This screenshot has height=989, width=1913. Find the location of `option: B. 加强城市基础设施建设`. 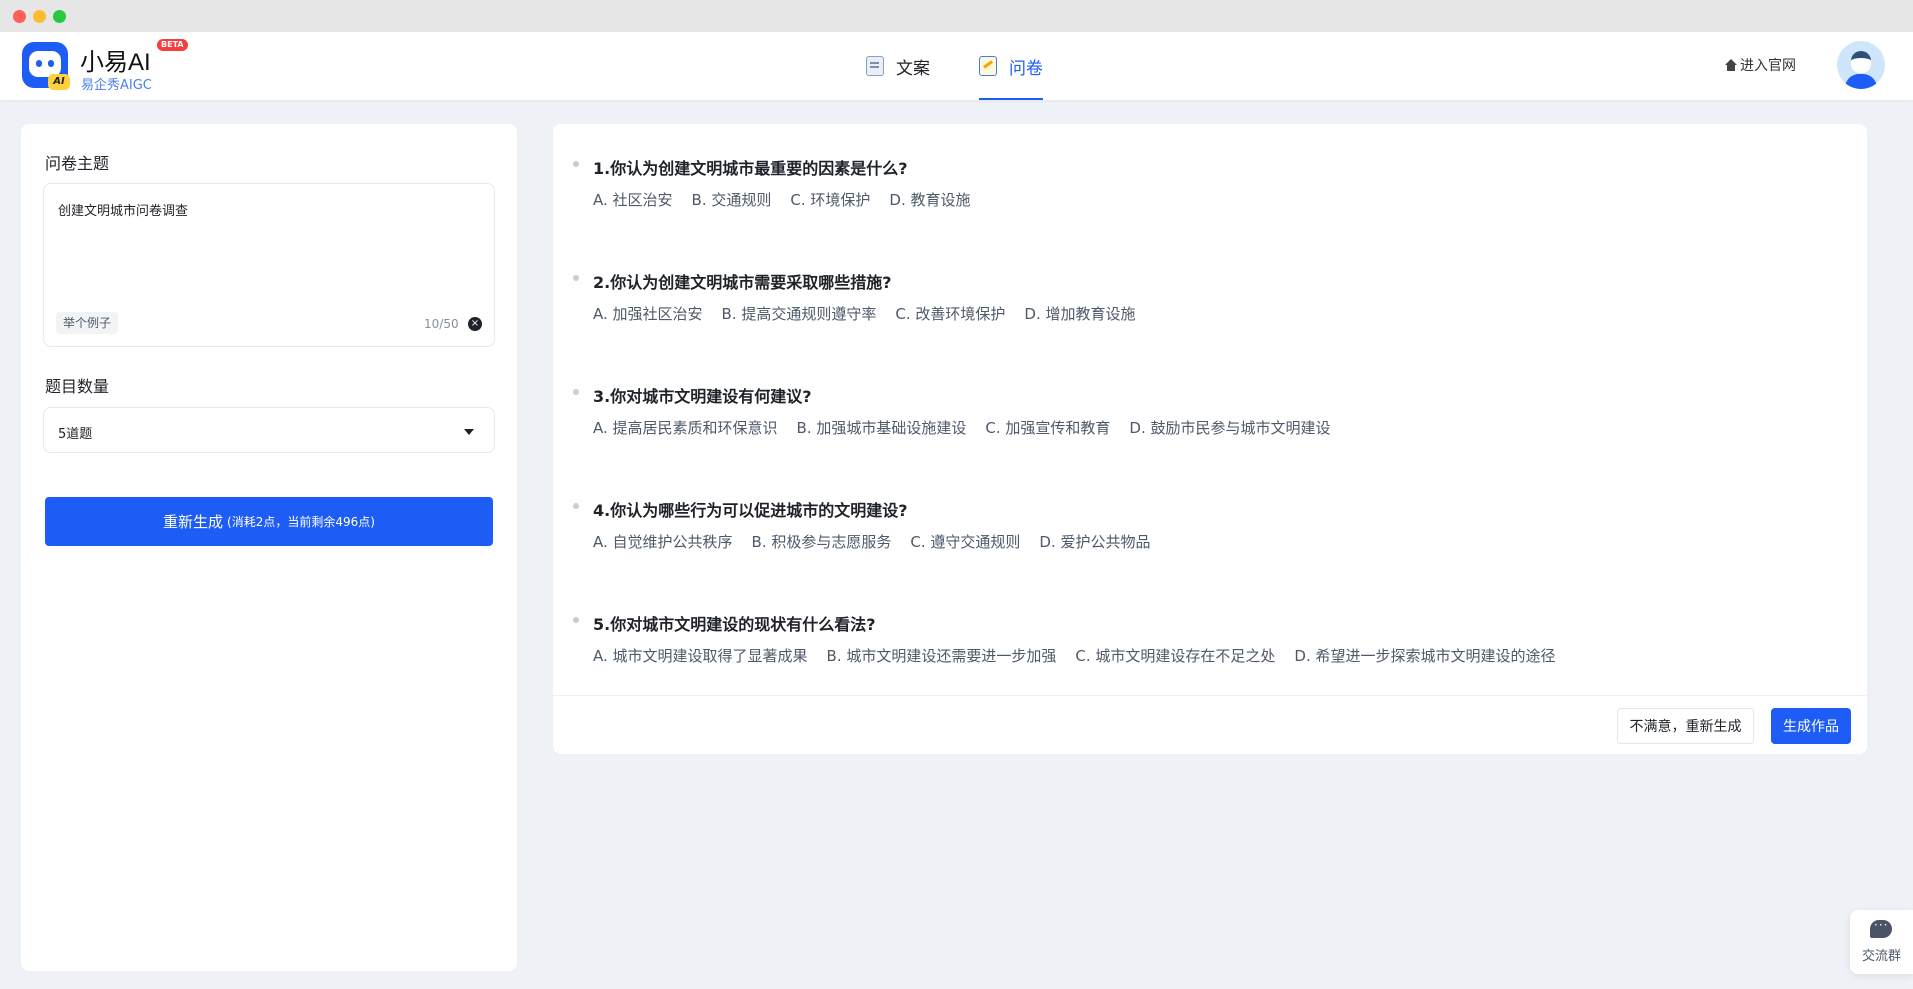

option: B. 加强城市基础设施建设 is located at coordinates (881, 428).